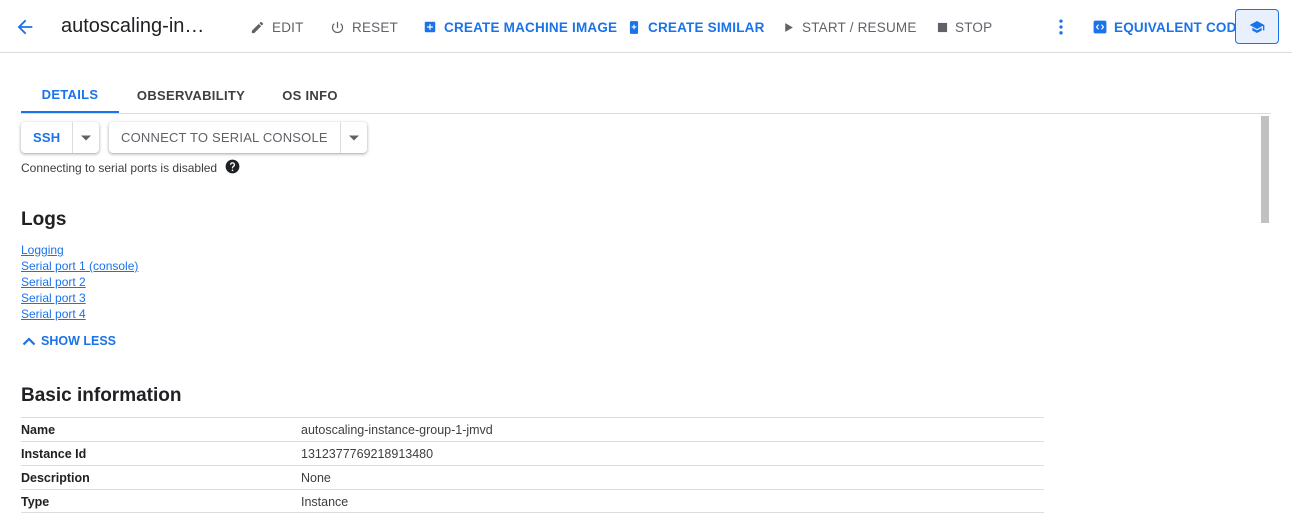  What do you see at coordinates (532, 453) in the screenshot?
I see `table-row: Instance Id 1312377769218913480` at bounding box center [532, 453].